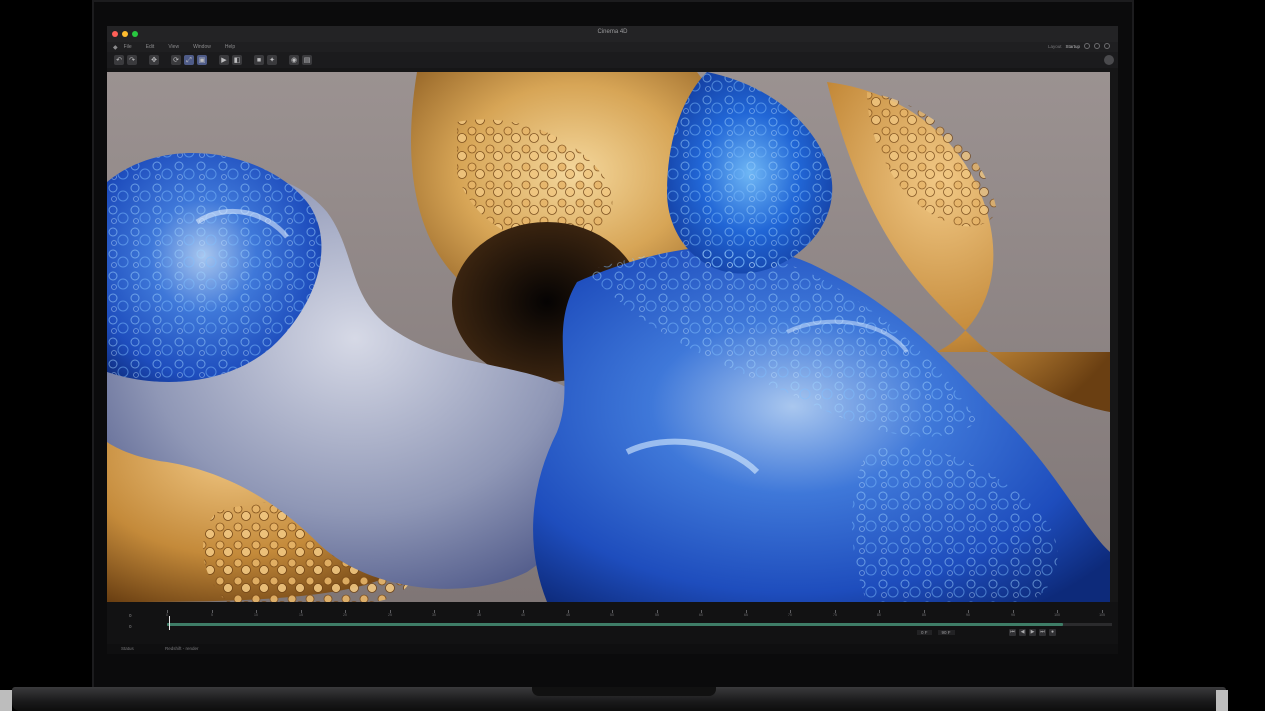  I want to click on render-icon: ▶, so click(224, 60).